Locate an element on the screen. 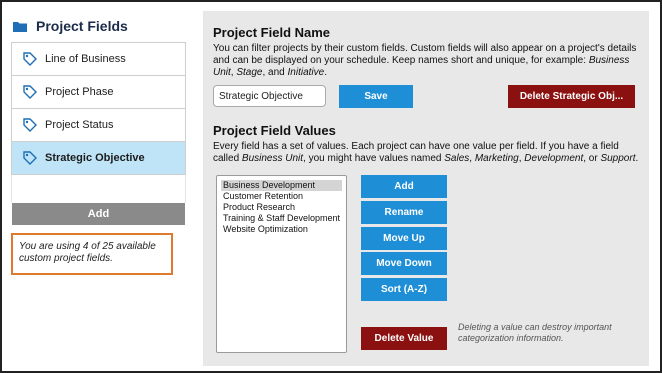 This screenshot has width=662, height=373. move-up-button: Move Up is located at coordinates (404, 238).